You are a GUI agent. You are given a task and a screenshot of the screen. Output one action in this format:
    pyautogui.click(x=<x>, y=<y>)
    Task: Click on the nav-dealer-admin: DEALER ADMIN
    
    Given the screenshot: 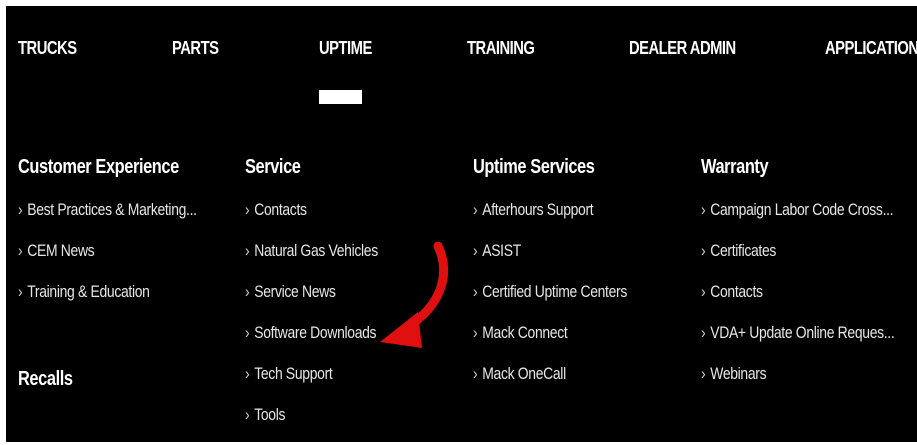 What is the action you would take?
    pyautogui.click(x=682, y=48)
    